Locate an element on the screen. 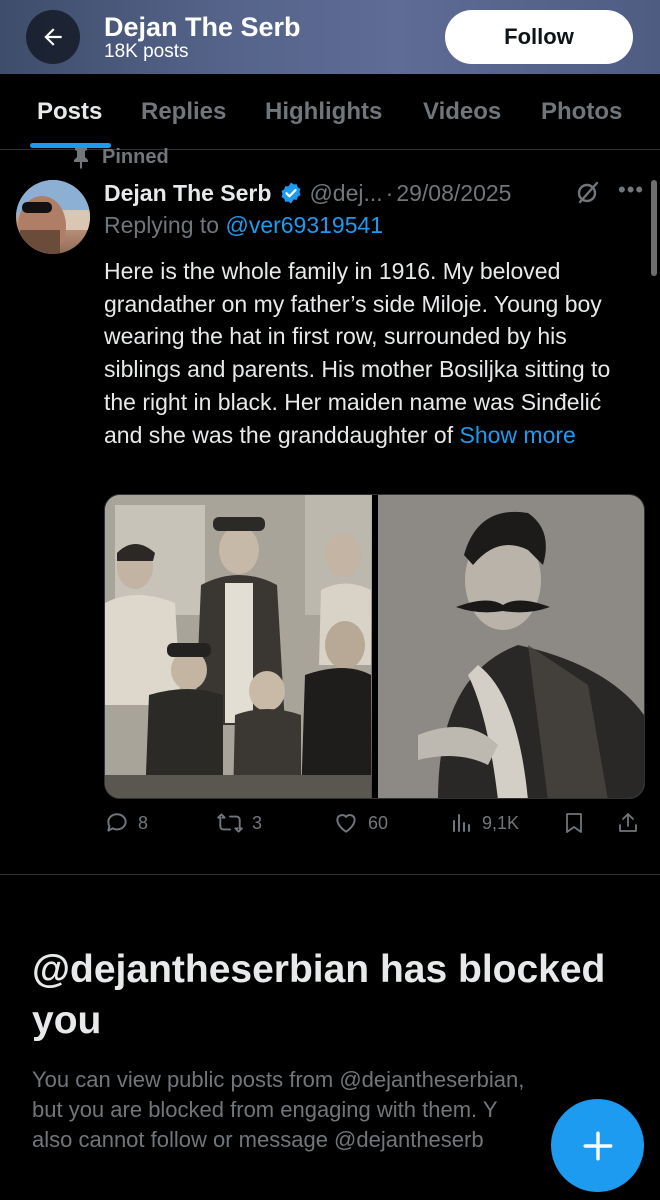 The image size is (660, 1200). share-icon is located at coordinates (628, 822).